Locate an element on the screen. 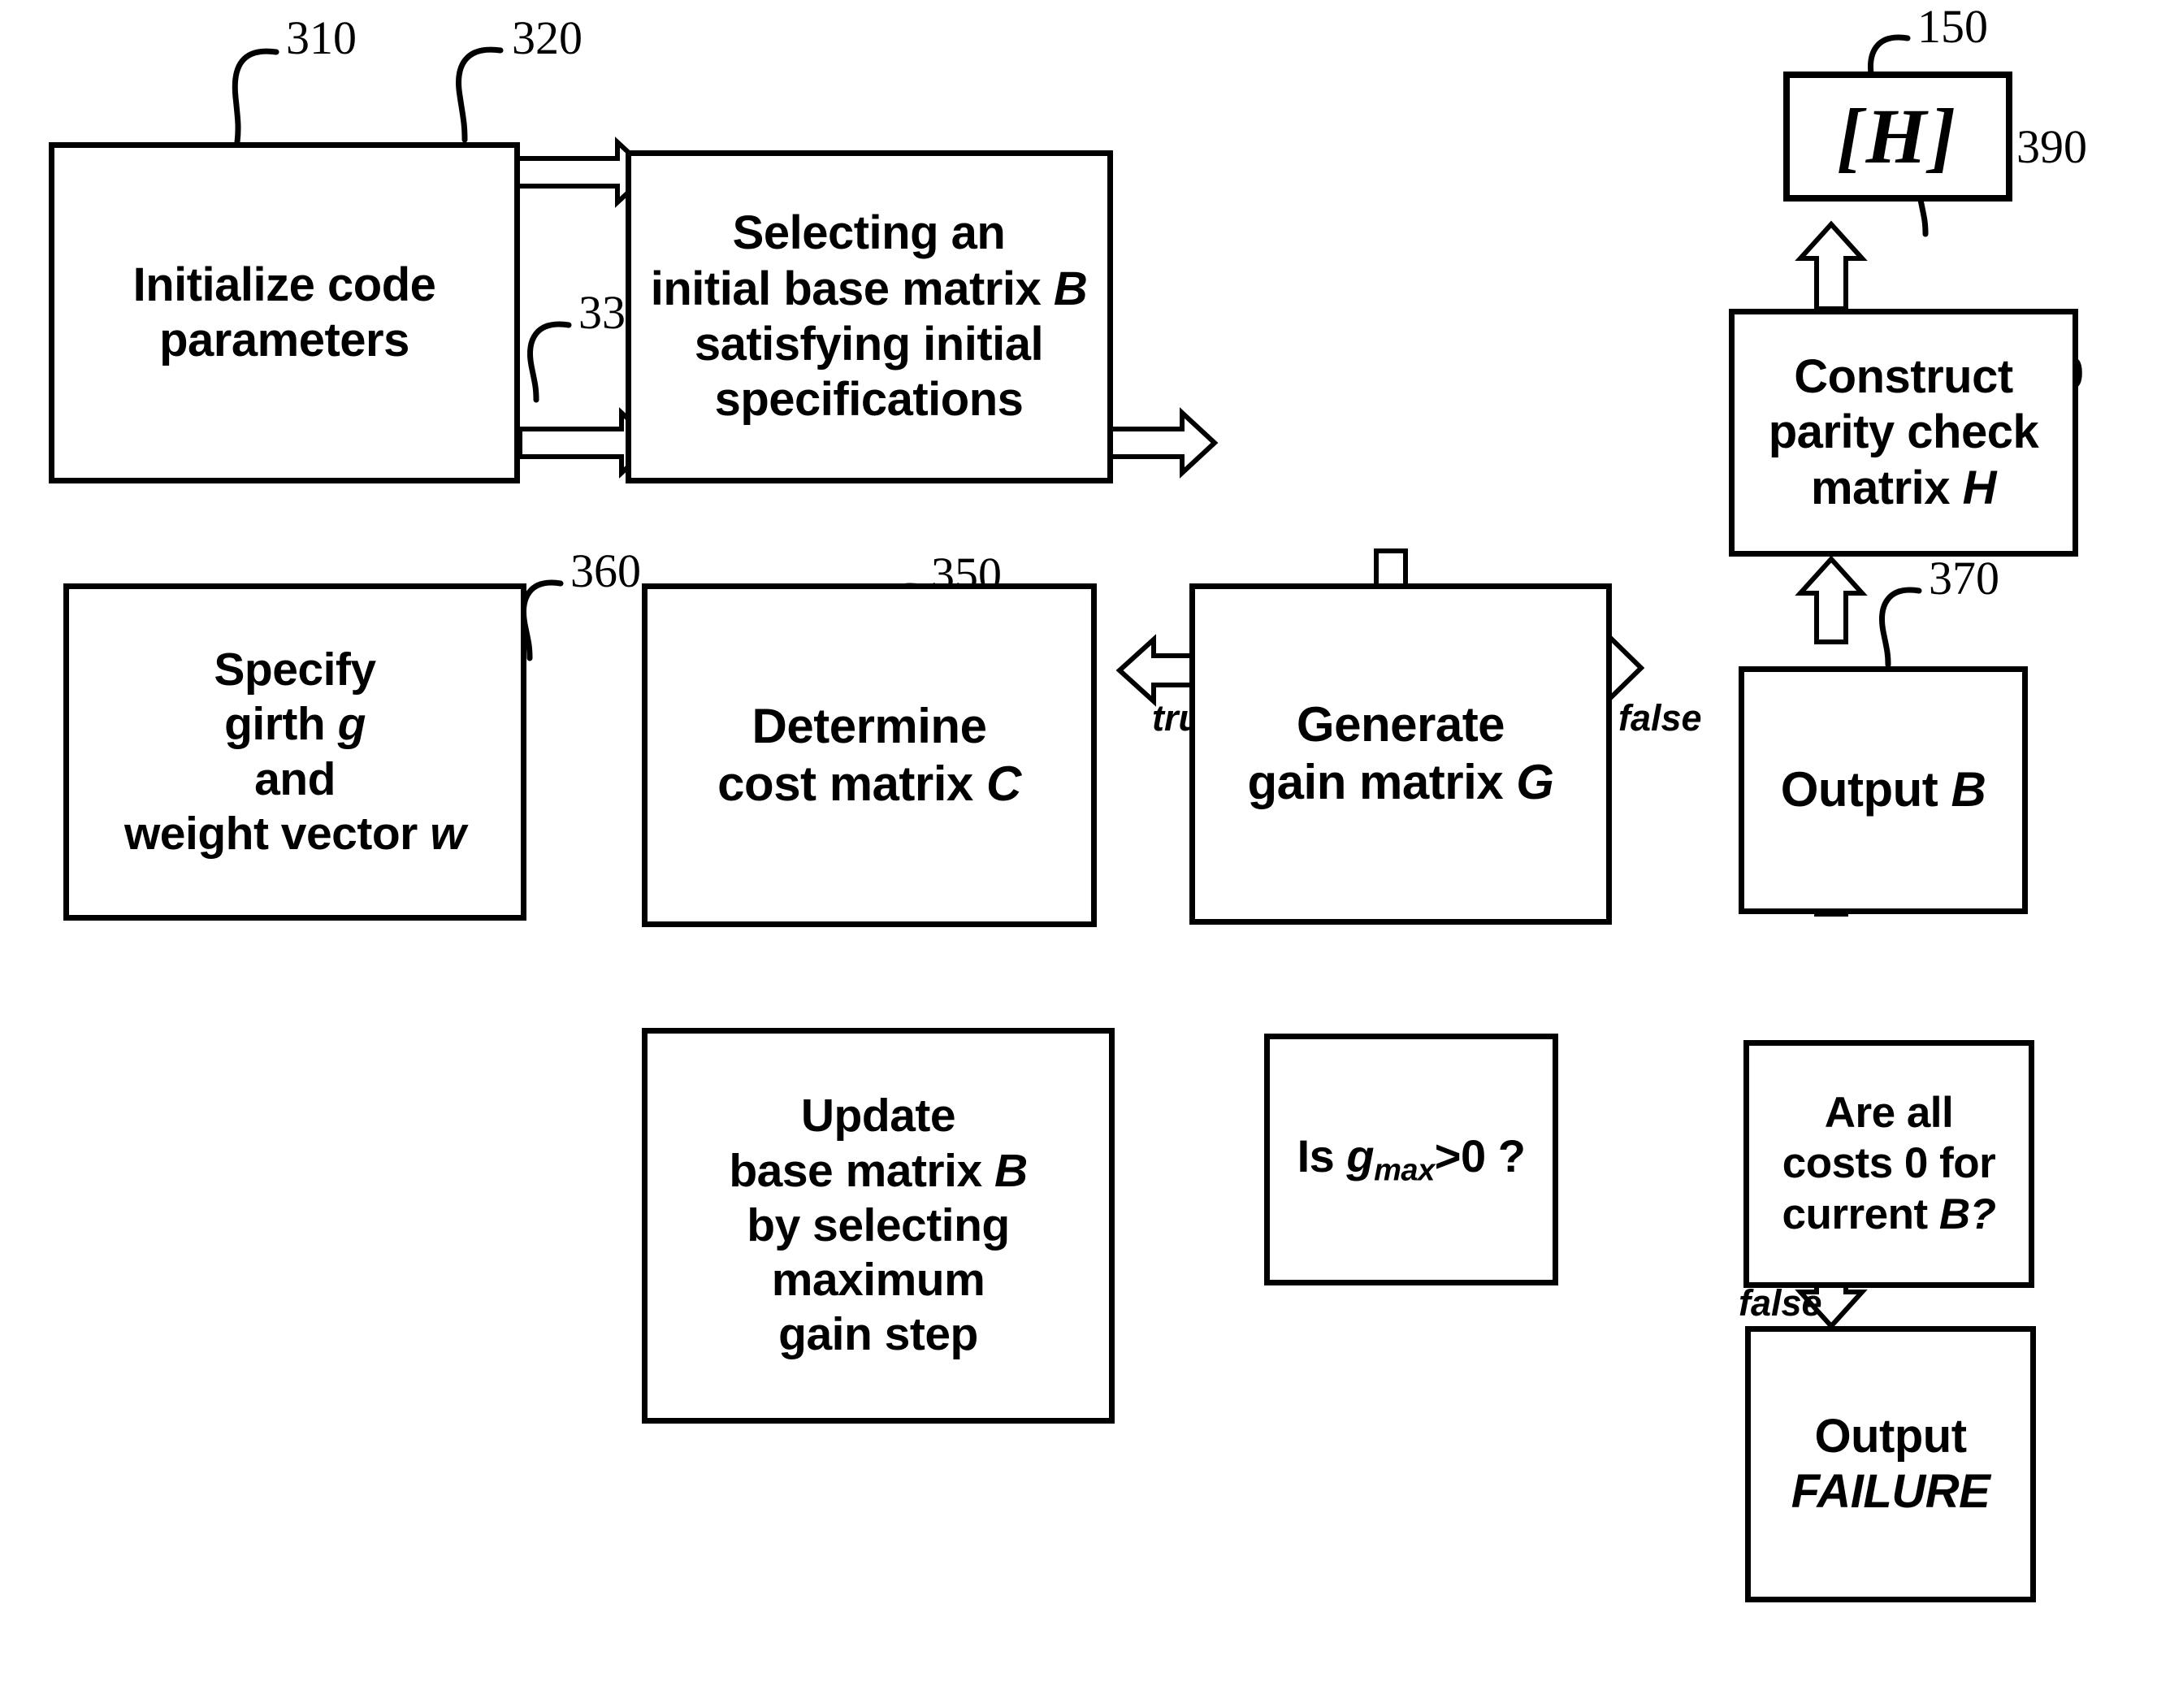  result-box-parity-check-matrix-h: [H] is located at coordinates (1898, 137).